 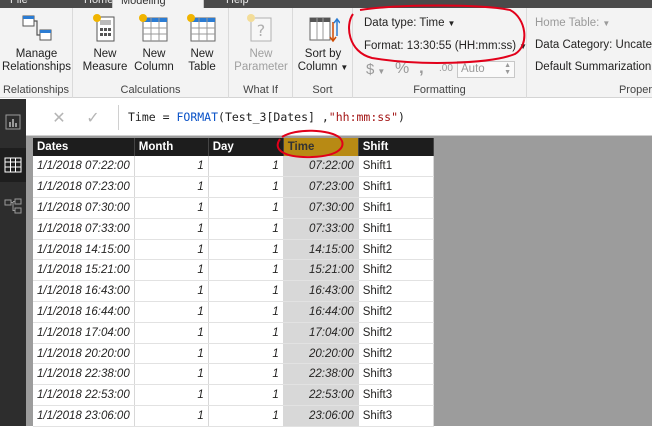 I want to click on currency-button: $ ▼, so click(x=375, y=69).